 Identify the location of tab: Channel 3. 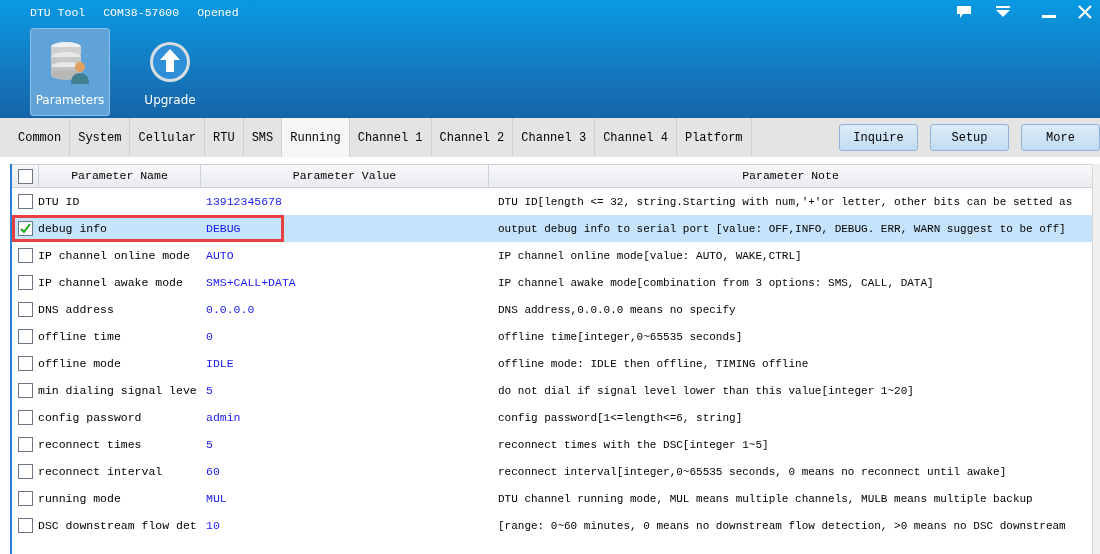
(554, 137).